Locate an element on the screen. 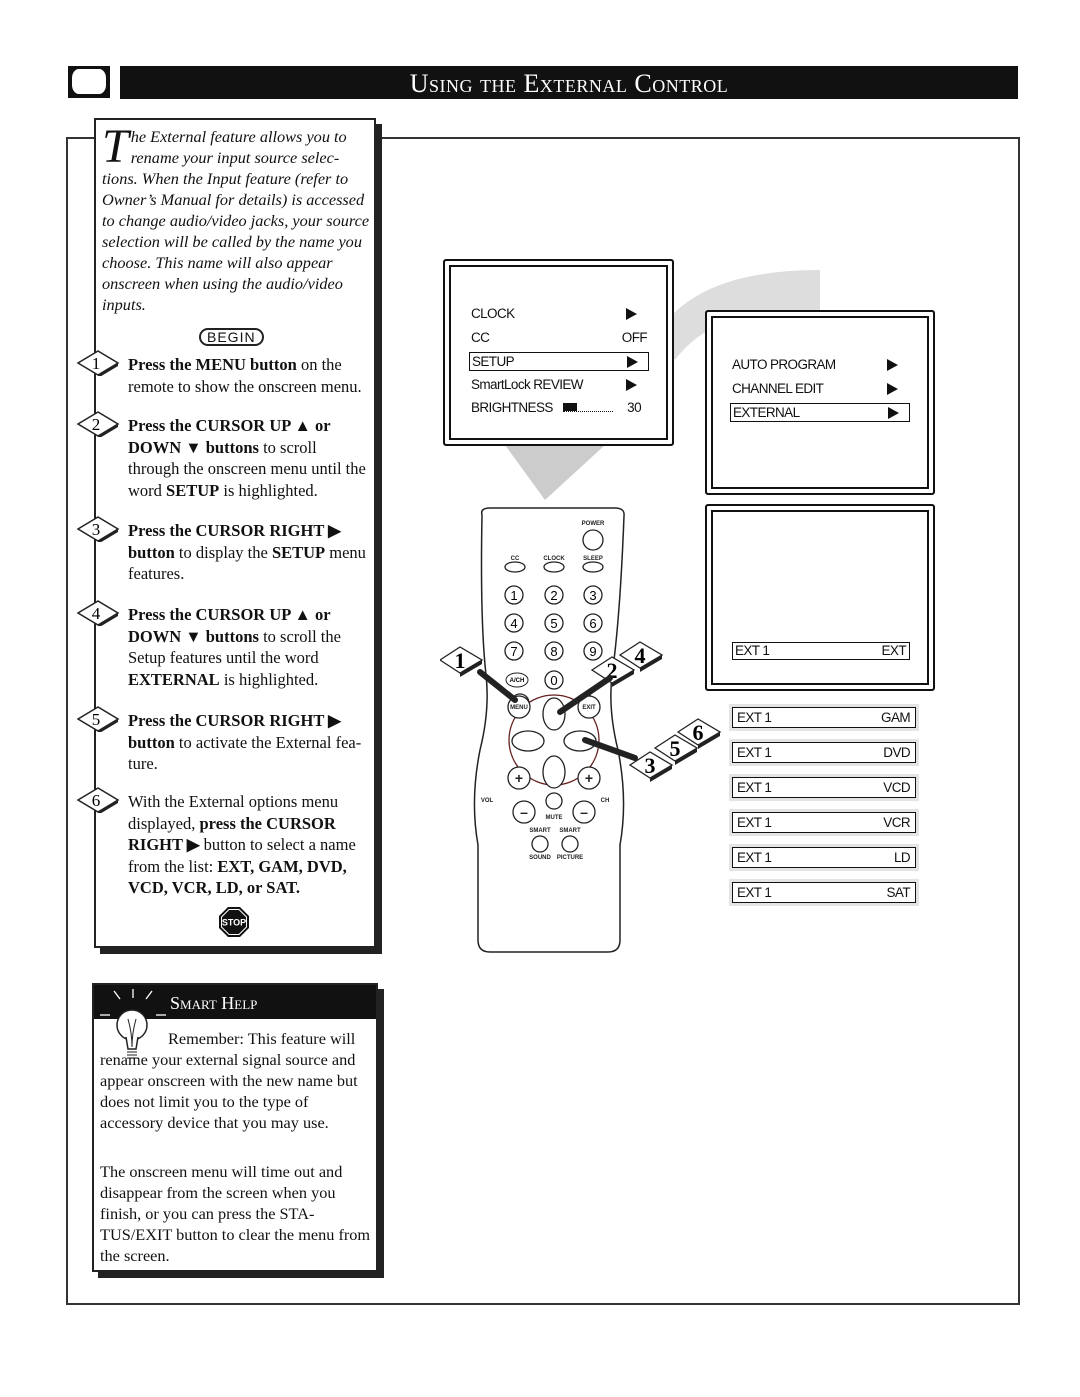 The image size is (1080, 1397). option-value: GAM is located at coordinates (896, 717).